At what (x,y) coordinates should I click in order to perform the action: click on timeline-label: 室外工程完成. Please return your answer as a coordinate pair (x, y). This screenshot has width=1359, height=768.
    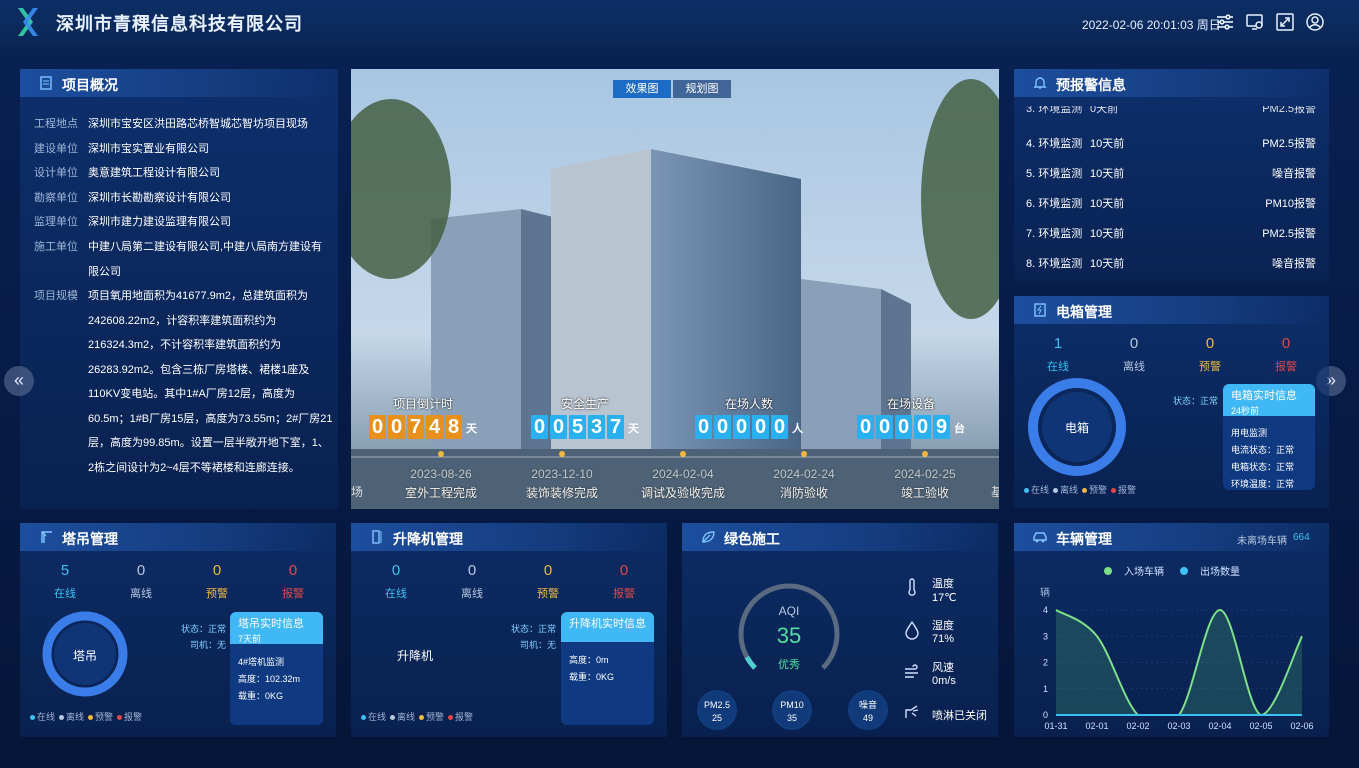
    Looking at the image, I should click on (440, 493).